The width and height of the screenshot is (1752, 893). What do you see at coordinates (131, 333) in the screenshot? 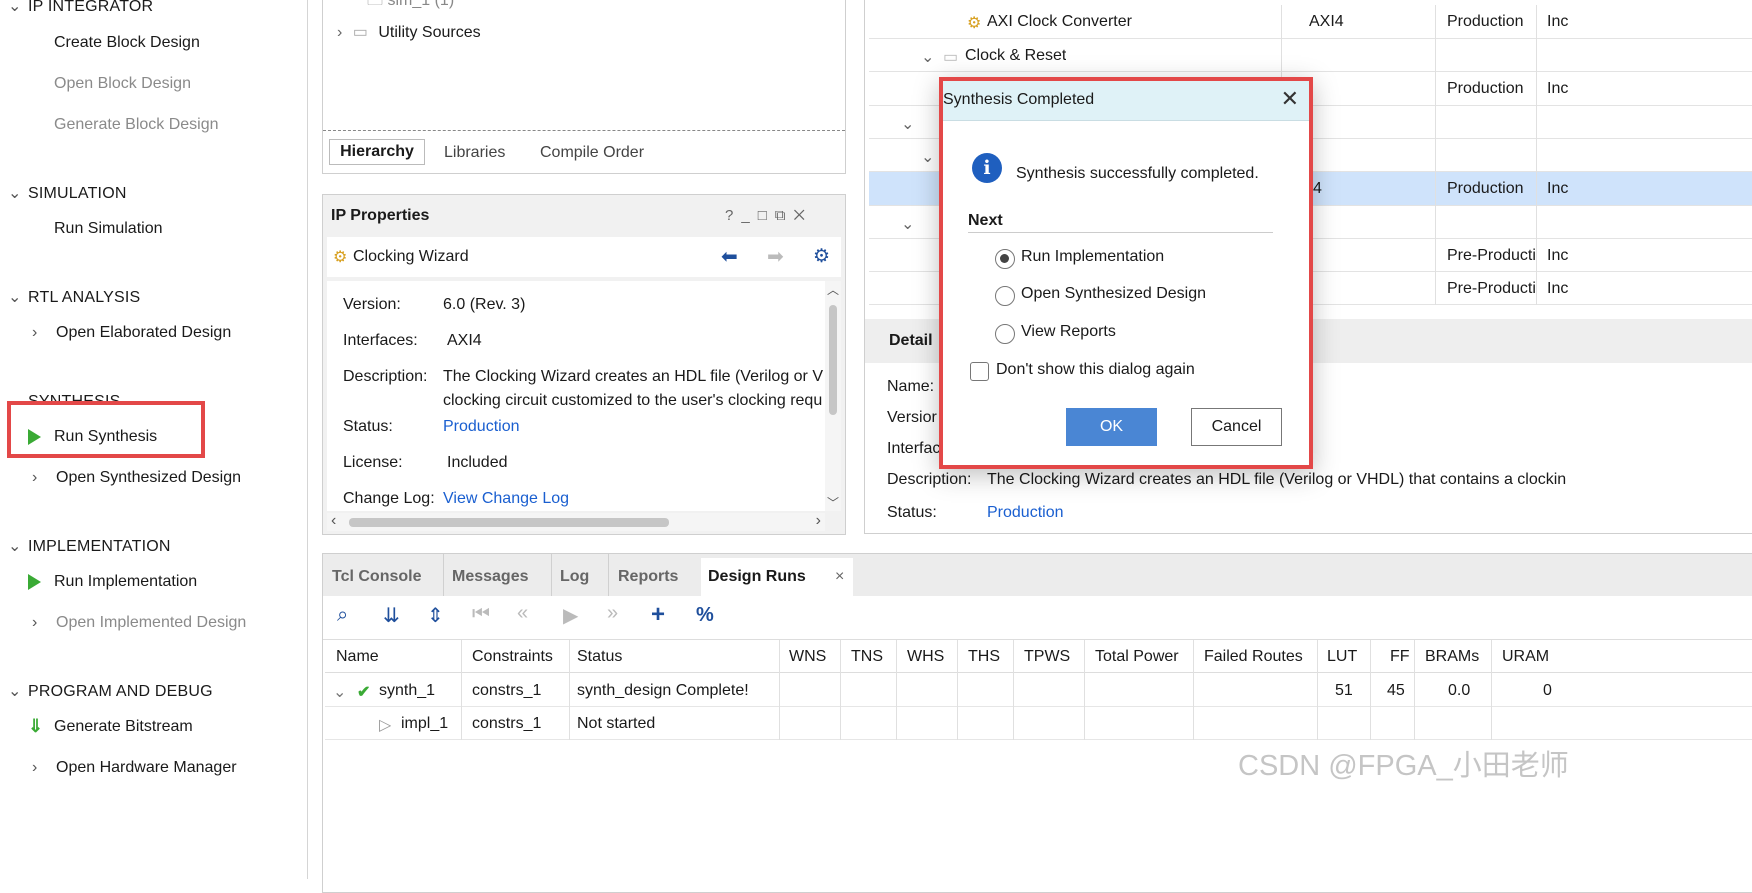
I see `open-elaborated-design: › Open Elaborated Design` at bounding box center [131, 333].